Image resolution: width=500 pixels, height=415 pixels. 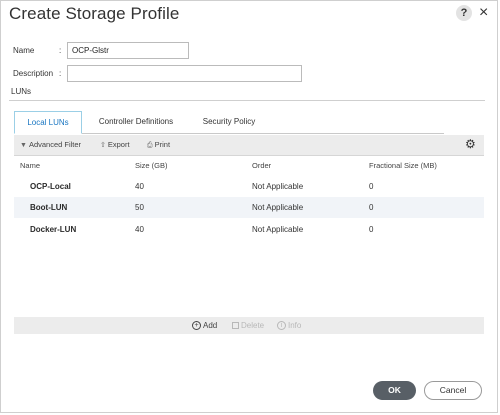 I want to click on name-colon: :, so click(x=60, y=50).